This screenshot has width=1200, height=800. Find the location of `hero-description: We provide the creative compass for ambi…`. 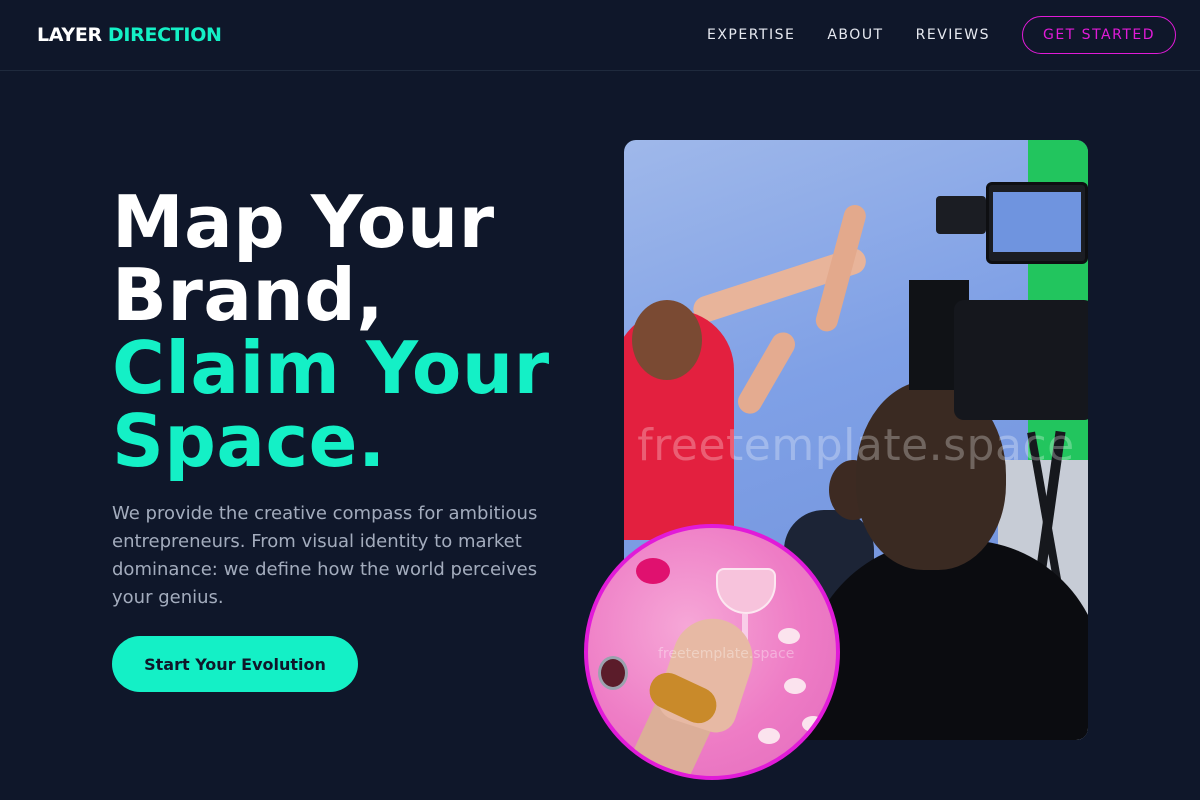

hero-description: We provide the creative compass for ambi… is located at coordinates (325, 555).